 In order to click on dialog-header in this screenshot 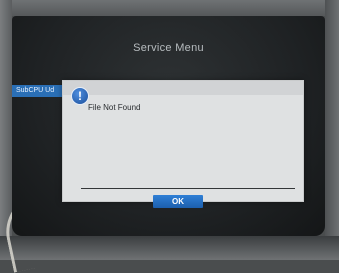, I will do `click(183, 88)`.